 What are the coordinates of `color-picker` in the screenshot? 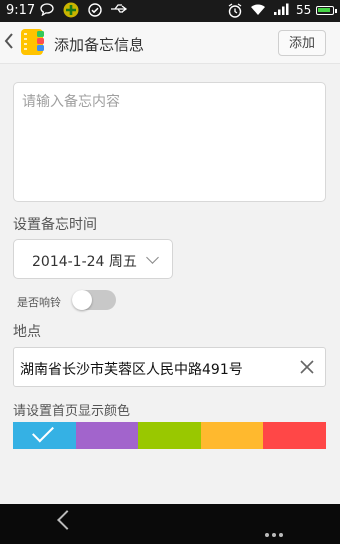 It's located at (169, 434).